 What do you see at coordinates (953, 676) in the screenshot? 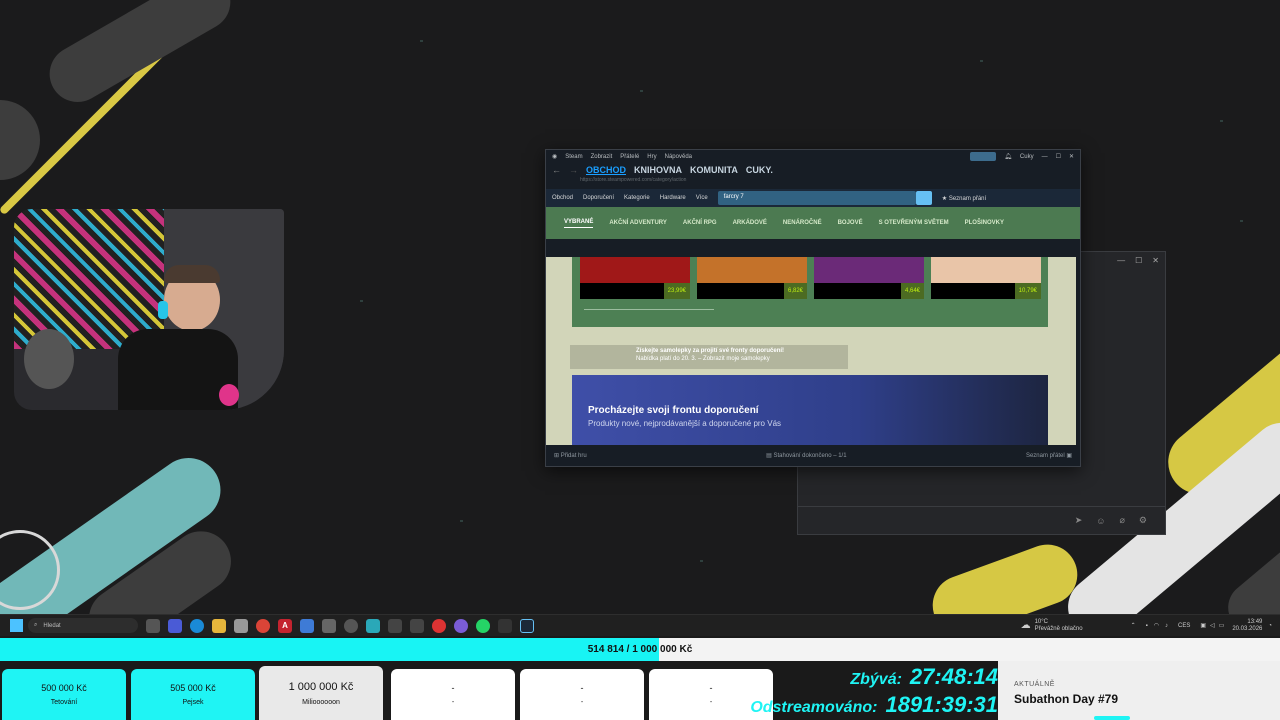
I see `remaining-time: 27:48:14` at bounding box center [953, 676].